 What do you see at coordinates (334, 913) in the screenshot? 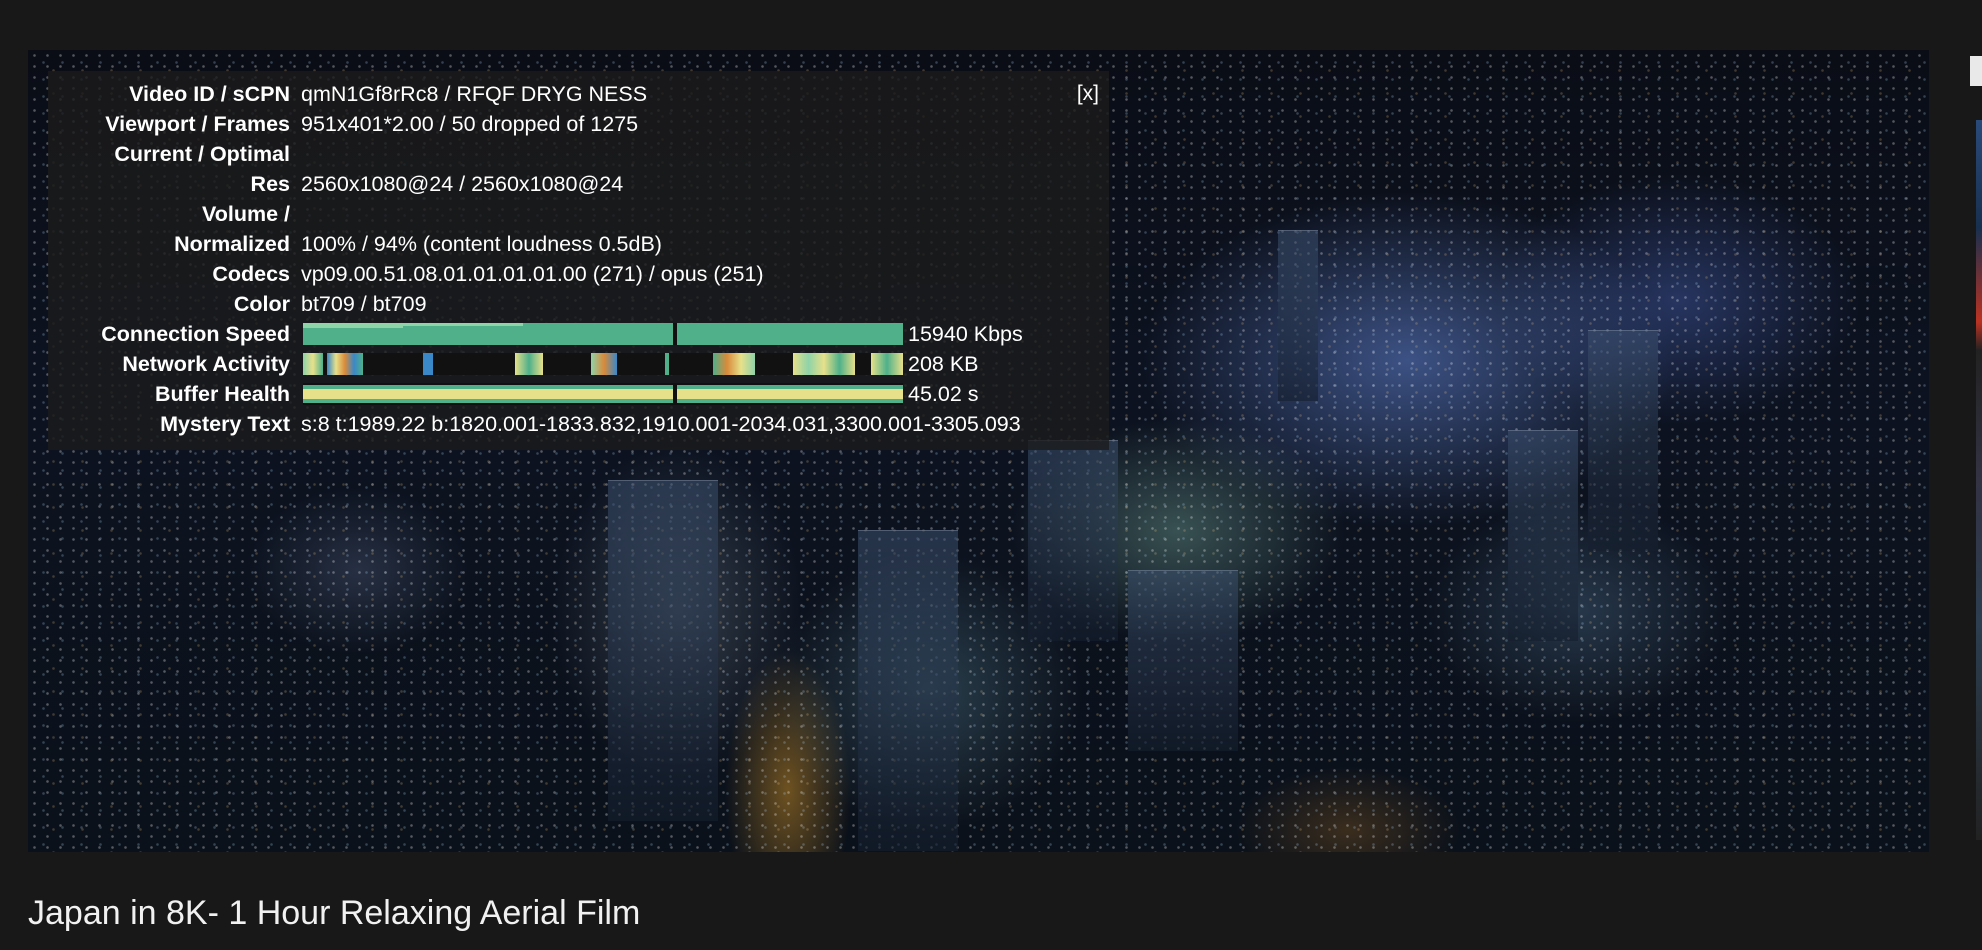
I see `video-title: Japan in 8K- 1 Hour Relaxing Aerial Film` at bounding box center [334, 913].